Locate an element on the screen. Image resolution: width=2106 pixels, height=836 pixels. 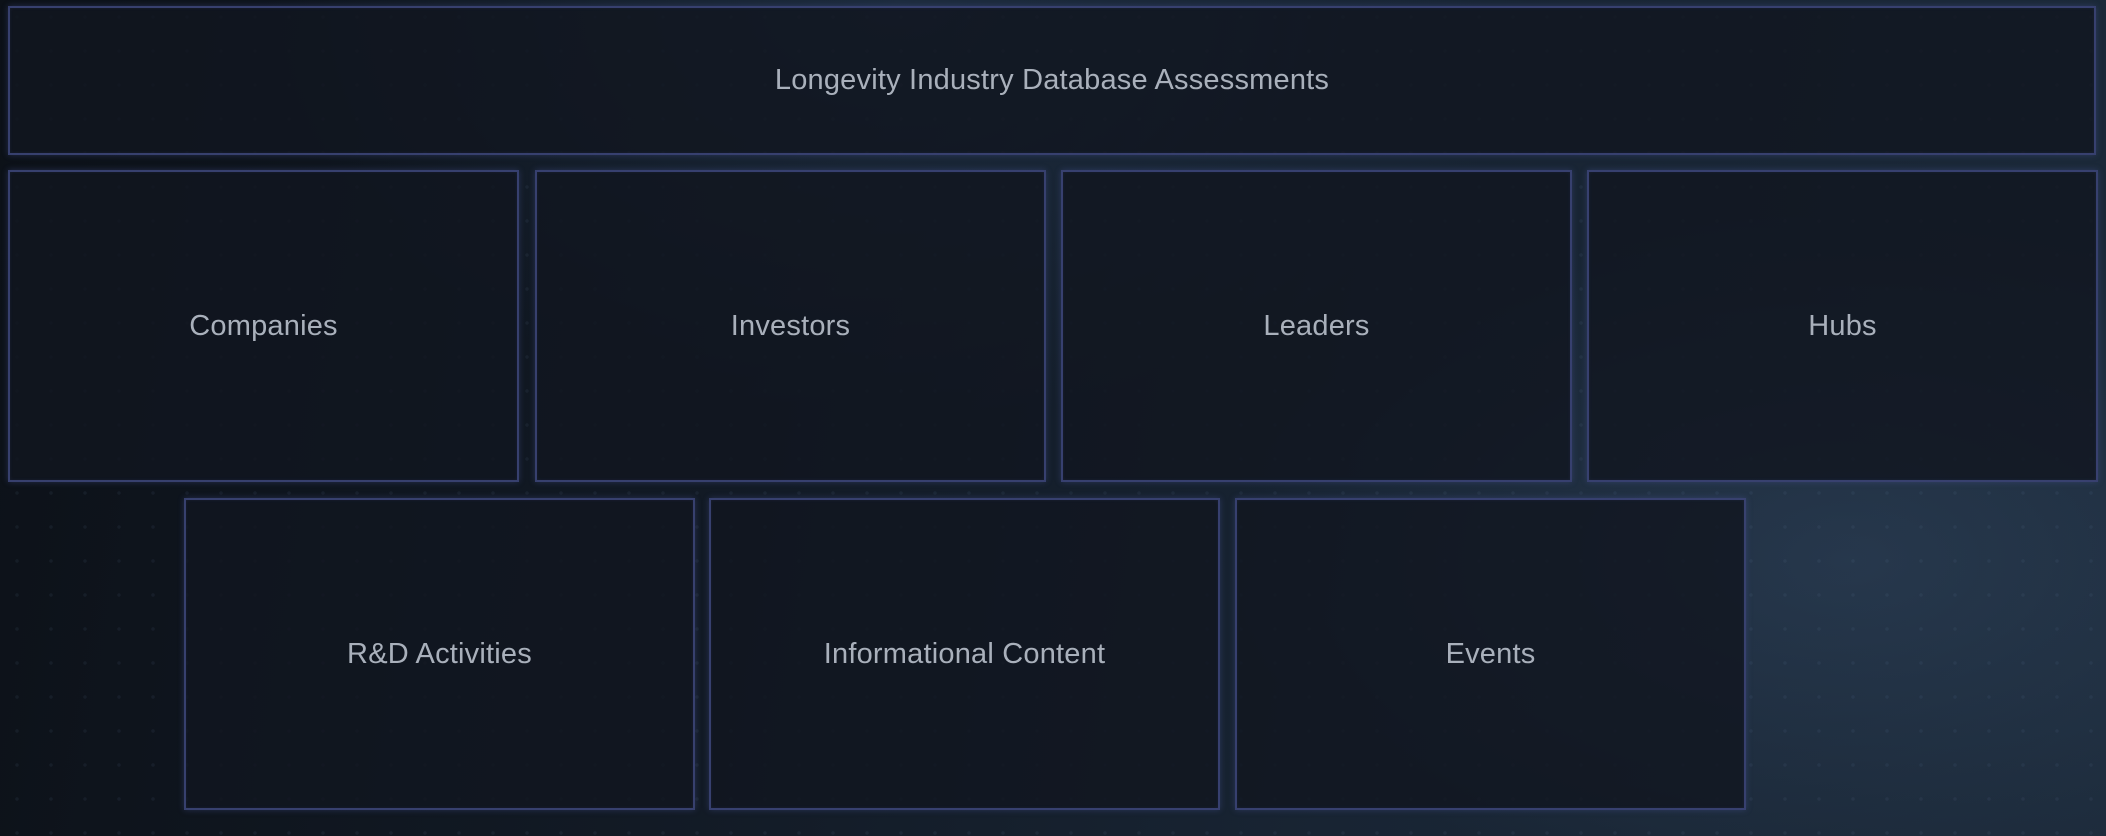
category-label: Hubs is located at coordinates (1842, 325).